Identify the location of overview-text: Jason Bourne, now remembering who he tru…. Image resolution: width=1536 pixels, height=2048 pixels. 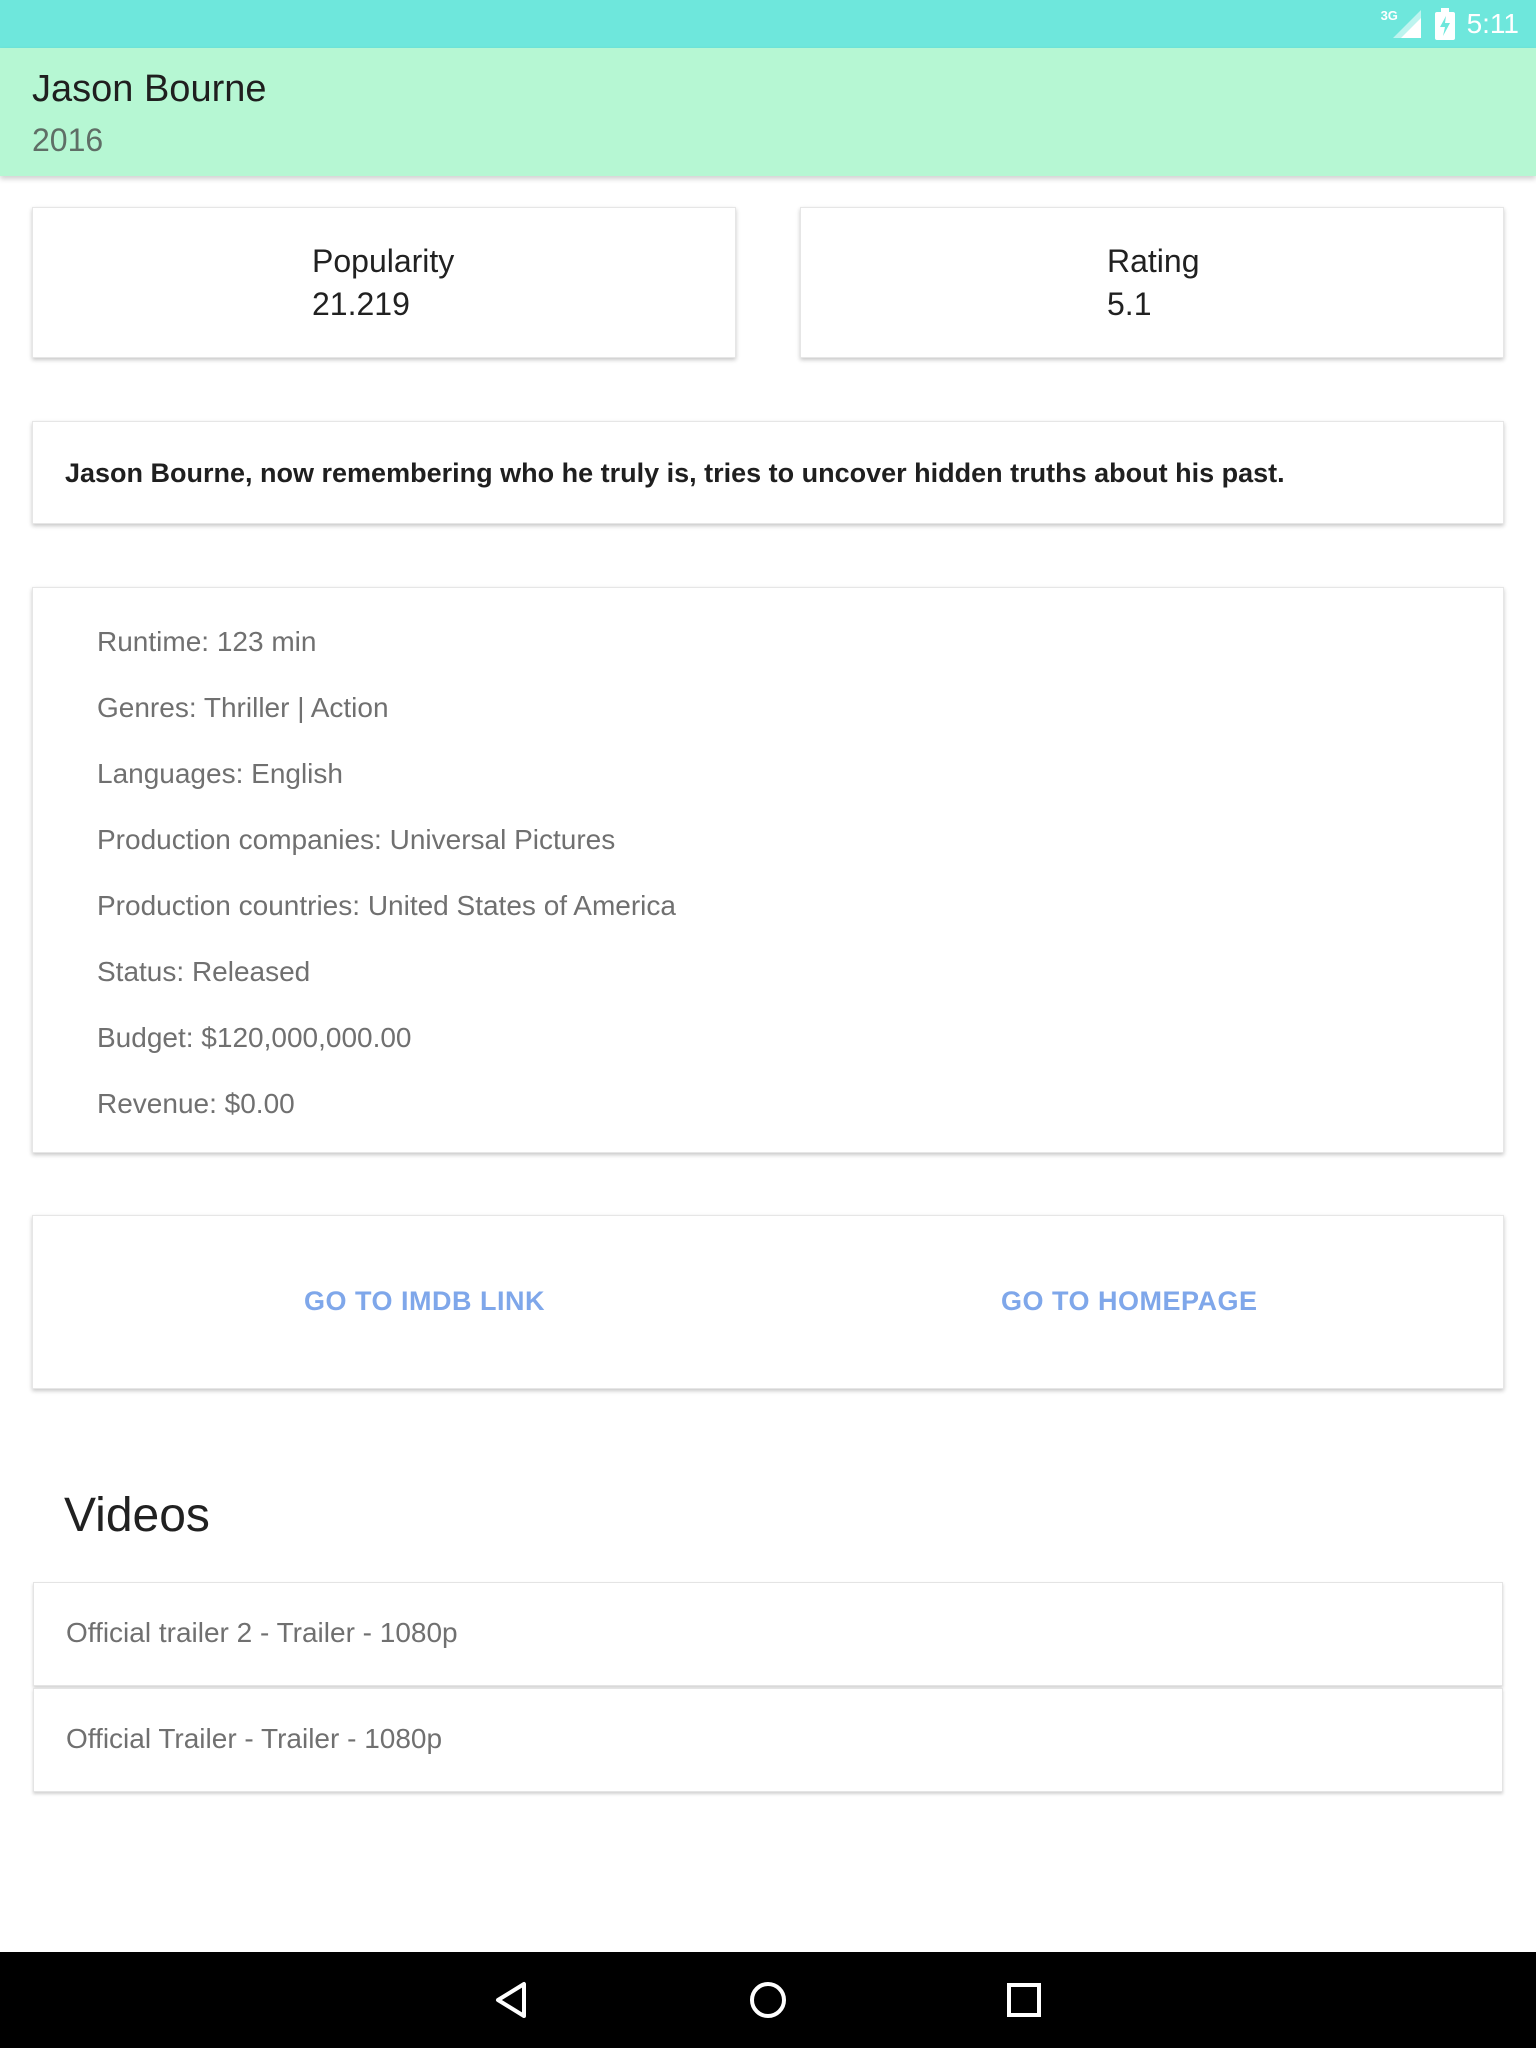
(675, 473).